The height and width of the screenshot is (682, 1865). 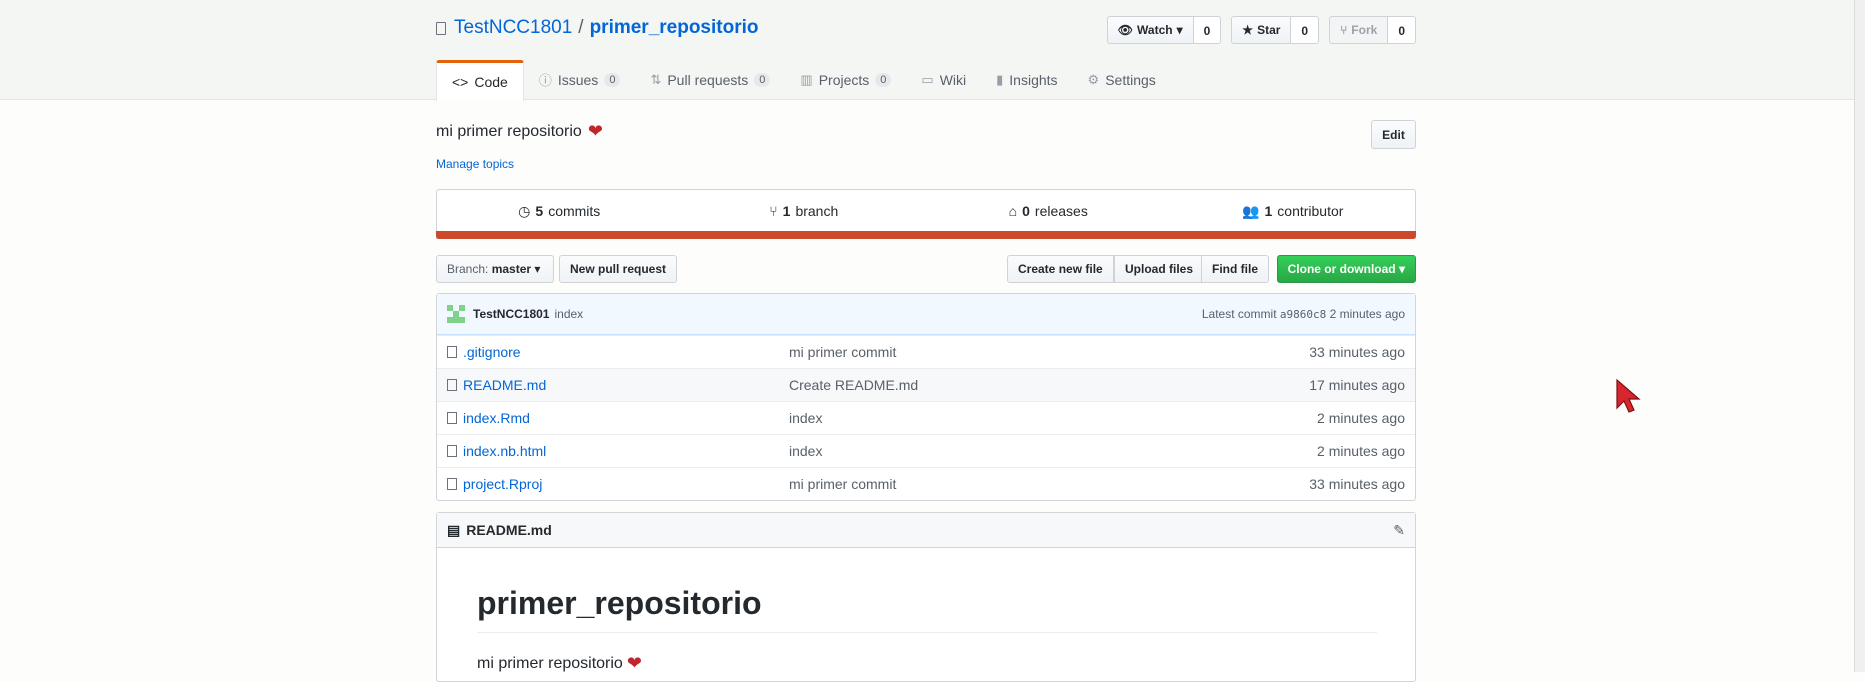 What do you see at coordinates (1026, 79) in the screenshot?
I see `tab-insights: ▮ Insights` at bounding box center [1026, 79].